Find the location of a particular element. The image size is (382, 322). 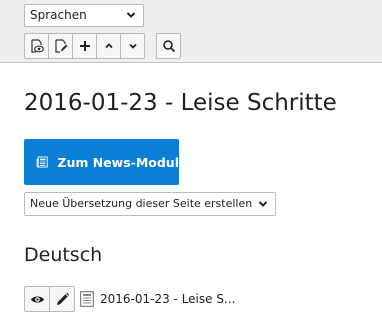

move-down-button is located at coordinates (132, 46).